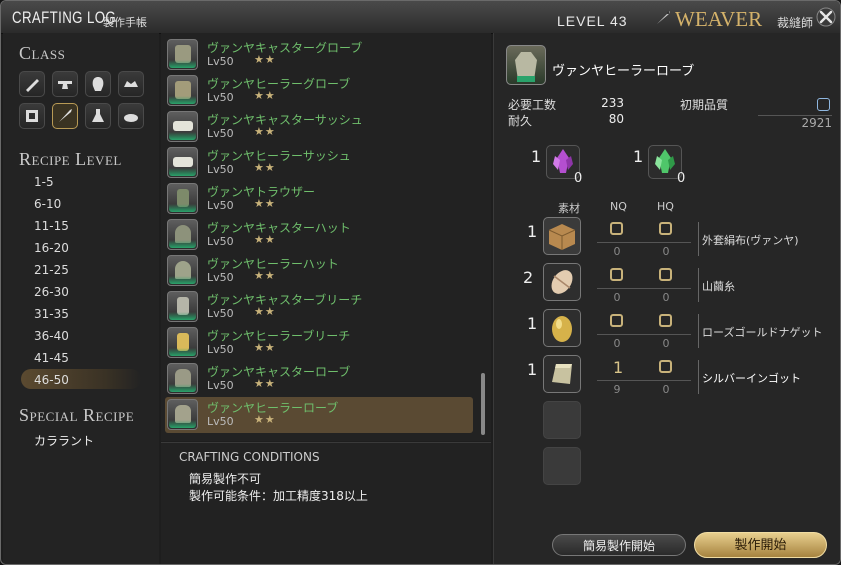 The width and height of the screenshot is (841, 565). What do you see at coordinates (182, 198) in the screenshot?
I see `trousers-icon` at bounding box center [182, 198].